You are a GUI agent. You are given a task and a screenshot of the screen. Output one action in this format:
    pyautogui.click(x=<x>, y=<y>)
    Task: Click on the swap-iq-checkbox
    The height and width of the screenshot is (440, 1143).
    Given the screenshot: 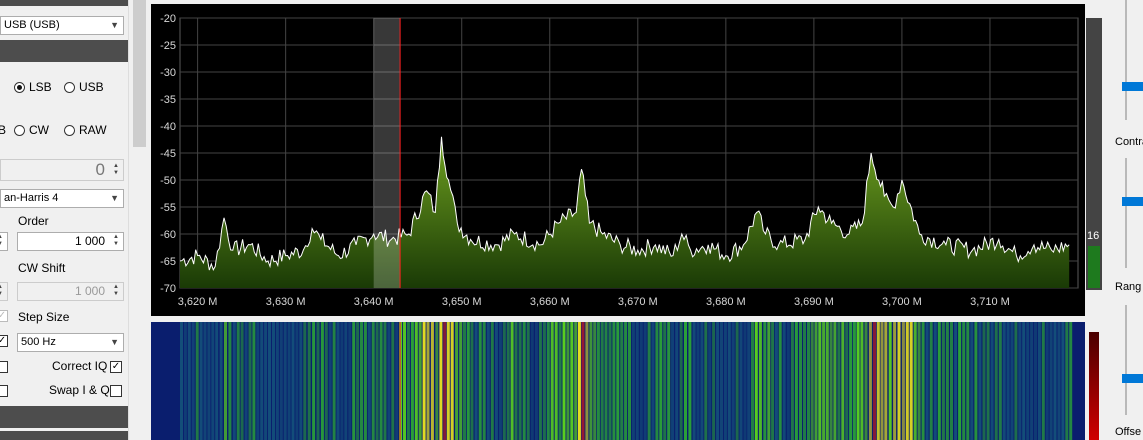 What is the action you would take?
    pyautogui.click(x=116, y=391)
    